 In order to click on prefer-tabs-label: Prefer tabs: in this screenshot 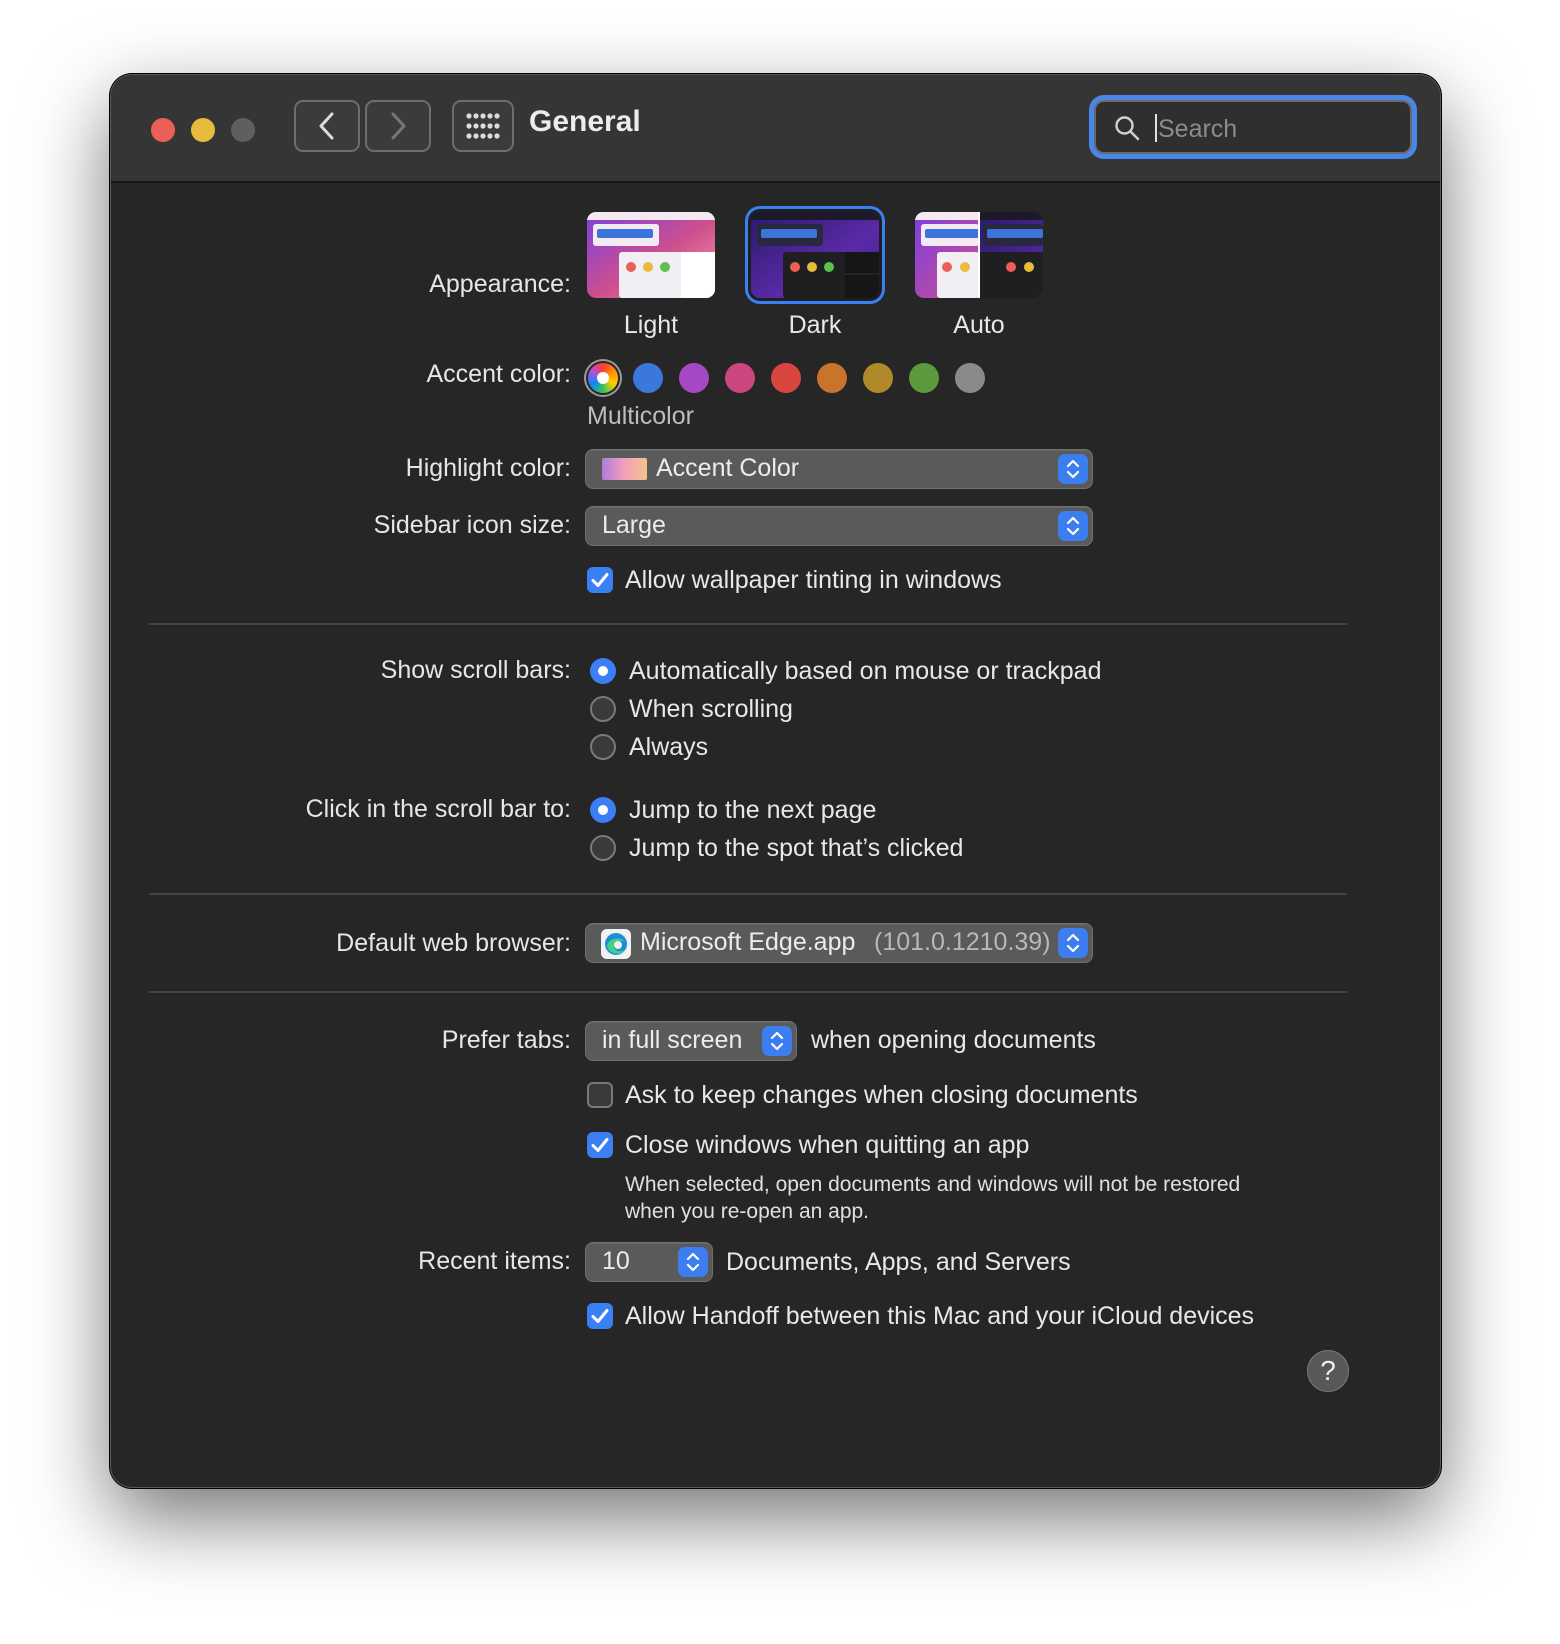, I will do `click(506, 1040)`.